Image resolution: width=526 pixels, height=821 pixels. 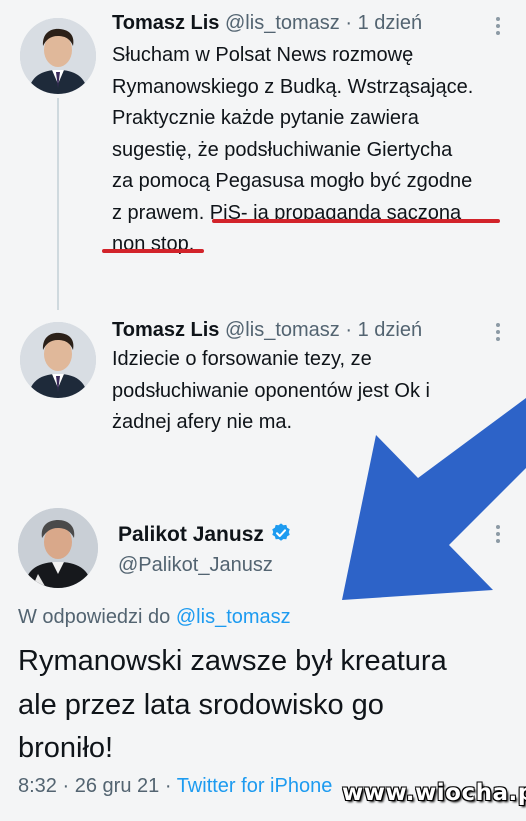 What do you see at coordinates (201, 704) in the screenshot?
I see `tweet-line: ale przez lata srodowisko go` at bounding box center [201, 704].